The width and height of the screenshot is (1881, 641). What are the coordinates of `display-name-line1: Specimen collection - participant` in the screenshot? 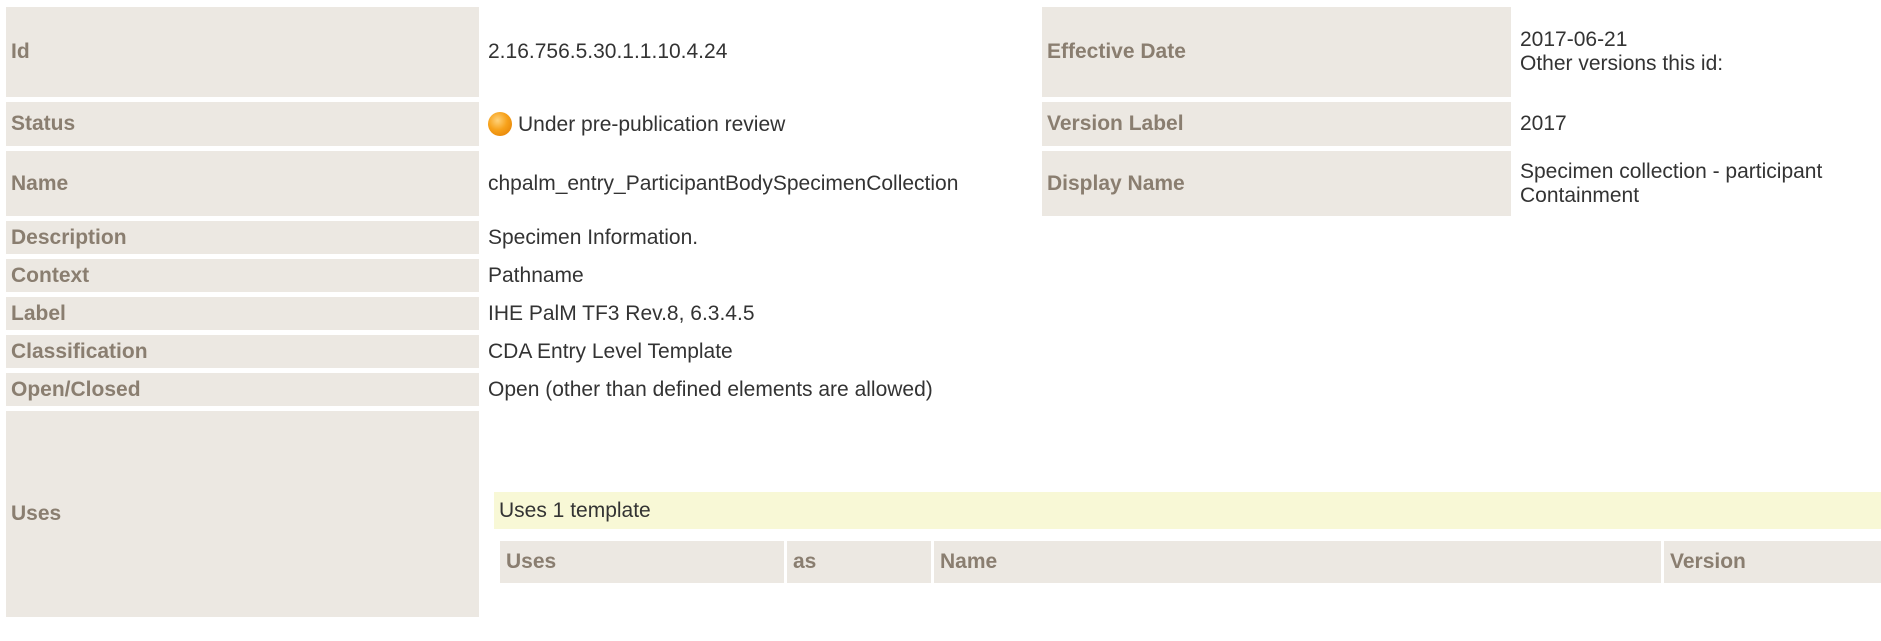 It's located at (1671, 171).